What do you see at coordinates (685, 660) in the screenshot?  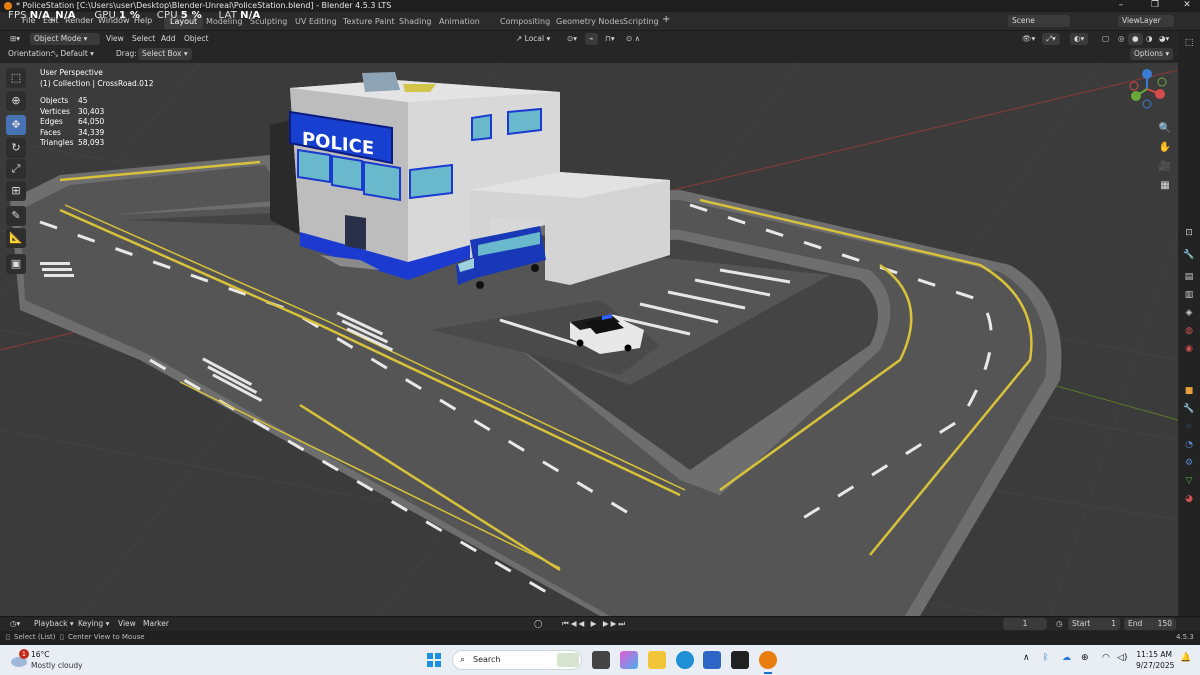 I see `edge-icon` at bounding box center [685, 660].